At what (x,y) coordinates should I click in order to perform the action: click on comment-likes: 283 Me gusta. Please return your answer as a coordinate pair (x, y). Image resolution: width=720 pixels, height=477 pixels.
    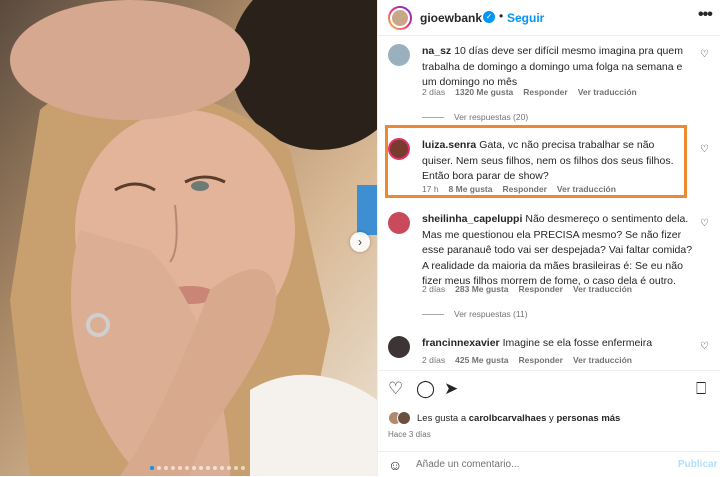
    Looking at the image, I should click on (481, 289).